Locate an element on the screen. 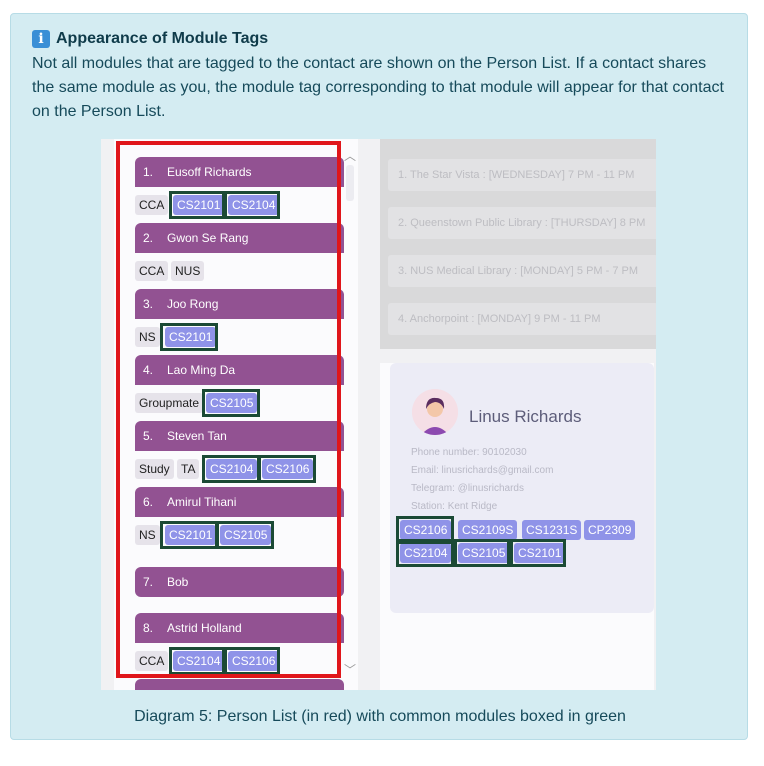 The width and height of the screenshot is (764, 766). person-index: 1. is located at coordinates (148, 172).